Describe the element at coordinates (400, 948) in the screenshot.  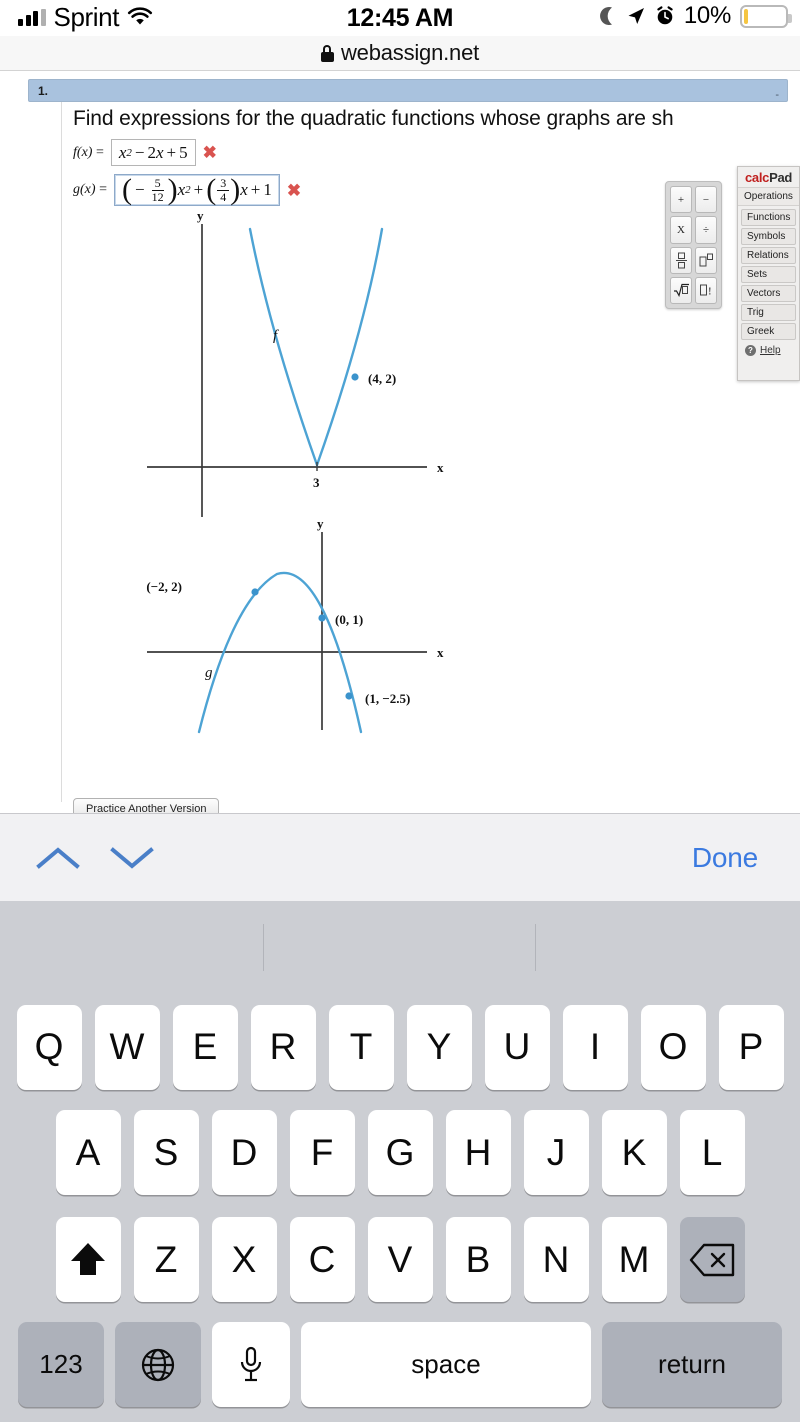
I see `predictive-text-bar` at that location.